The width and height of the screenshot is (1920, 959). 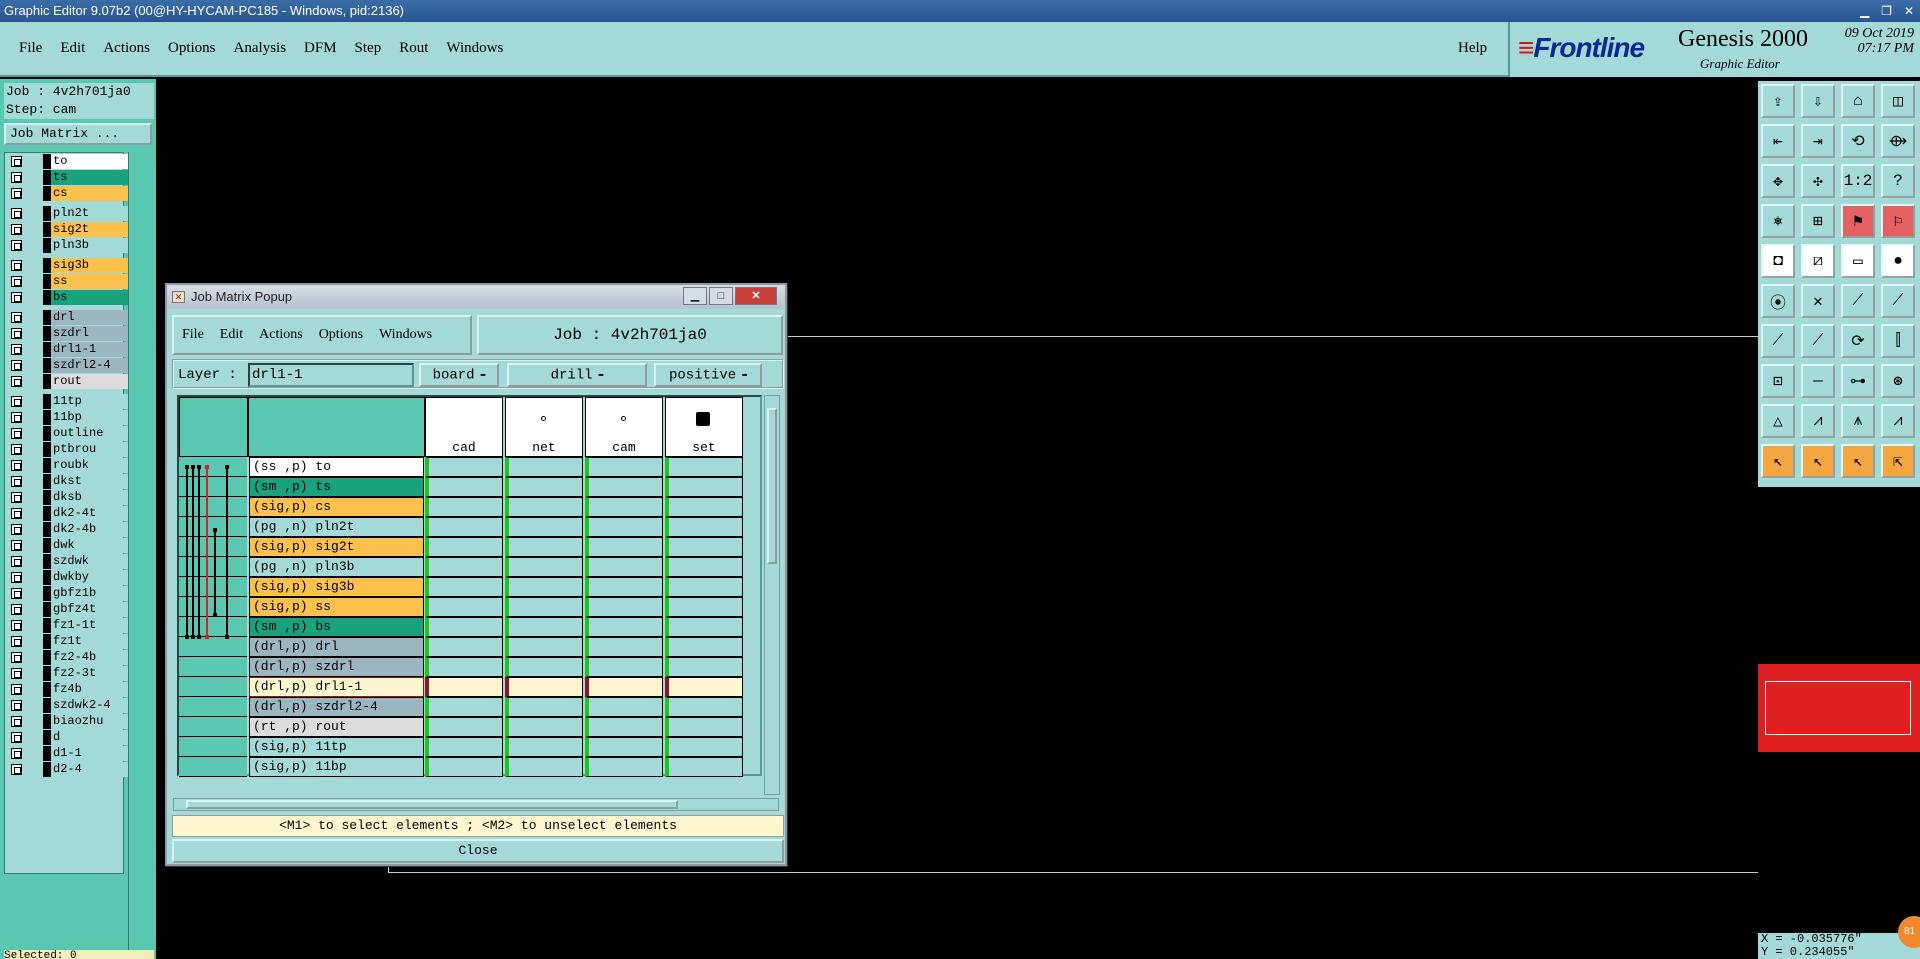 What do you see at coordinates (1898, 101) in the screenshot?
I see `layout-icon: ◫` at bounding box center [1898, 101].